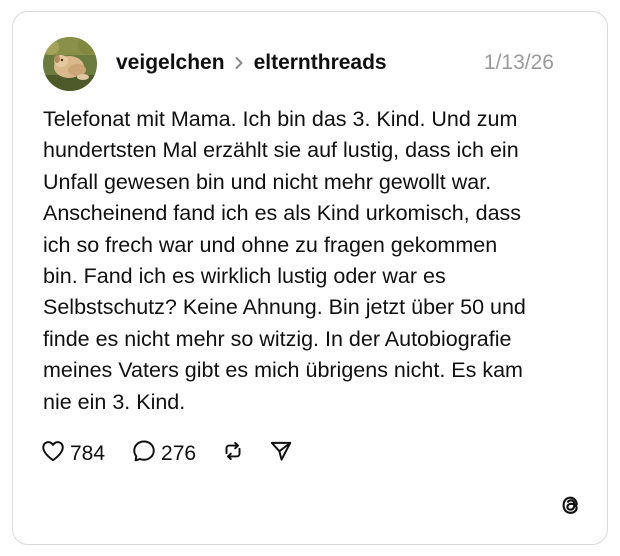 This screenshot has height=556, width=620. Describe the element at coordinates (251, 63) in the screenshot. I see `post-header: veigelchen elternthreads` at that location.